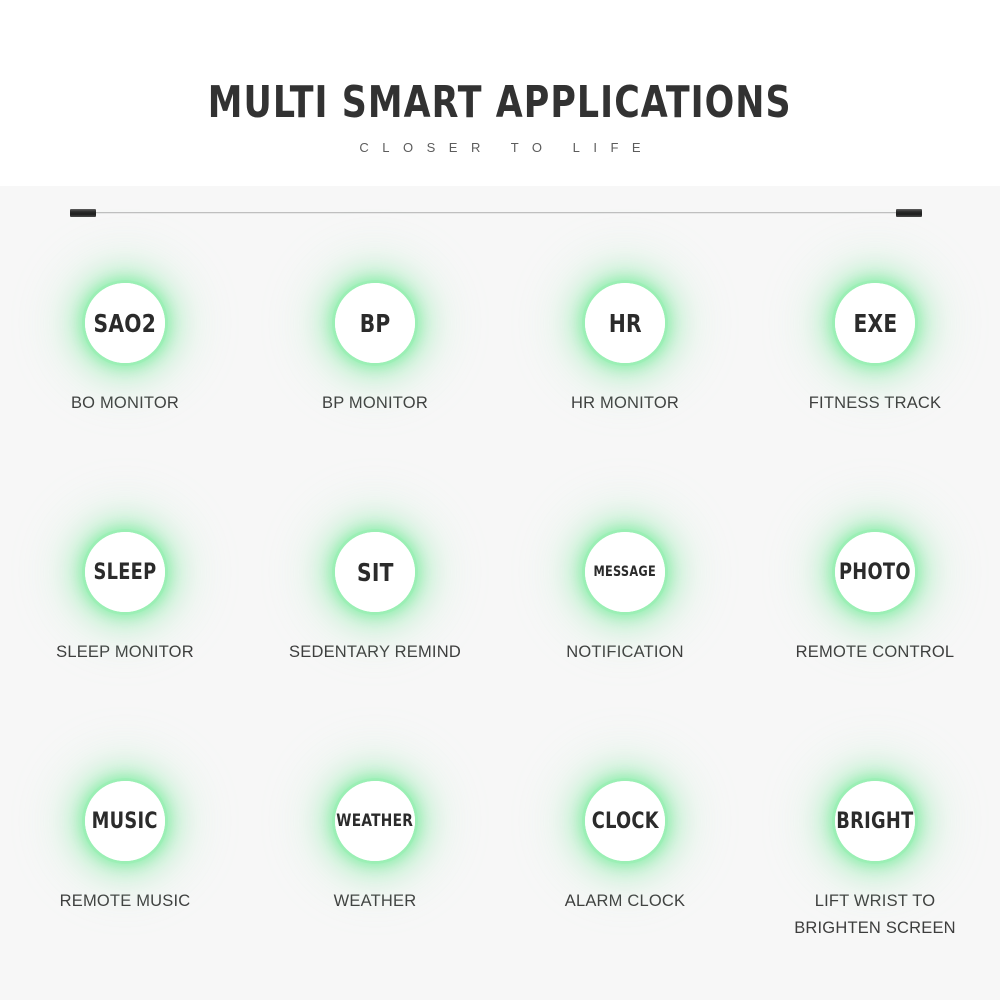 The image size is (1000, 1000). Describe the element at coordinates (875, 377) in the screenshot. I see `feature-item: EXE FITNESS TRACK` at that location.